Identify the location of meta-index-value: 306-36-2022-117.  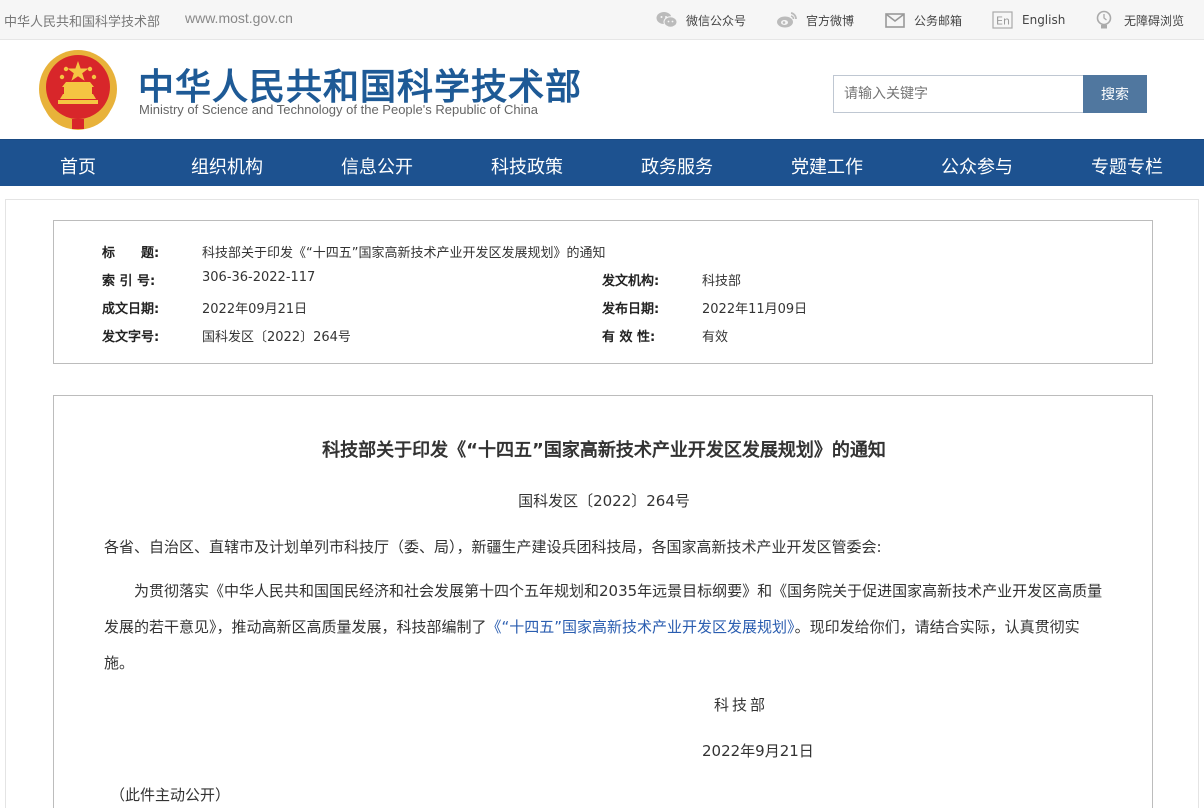
(259, 277).